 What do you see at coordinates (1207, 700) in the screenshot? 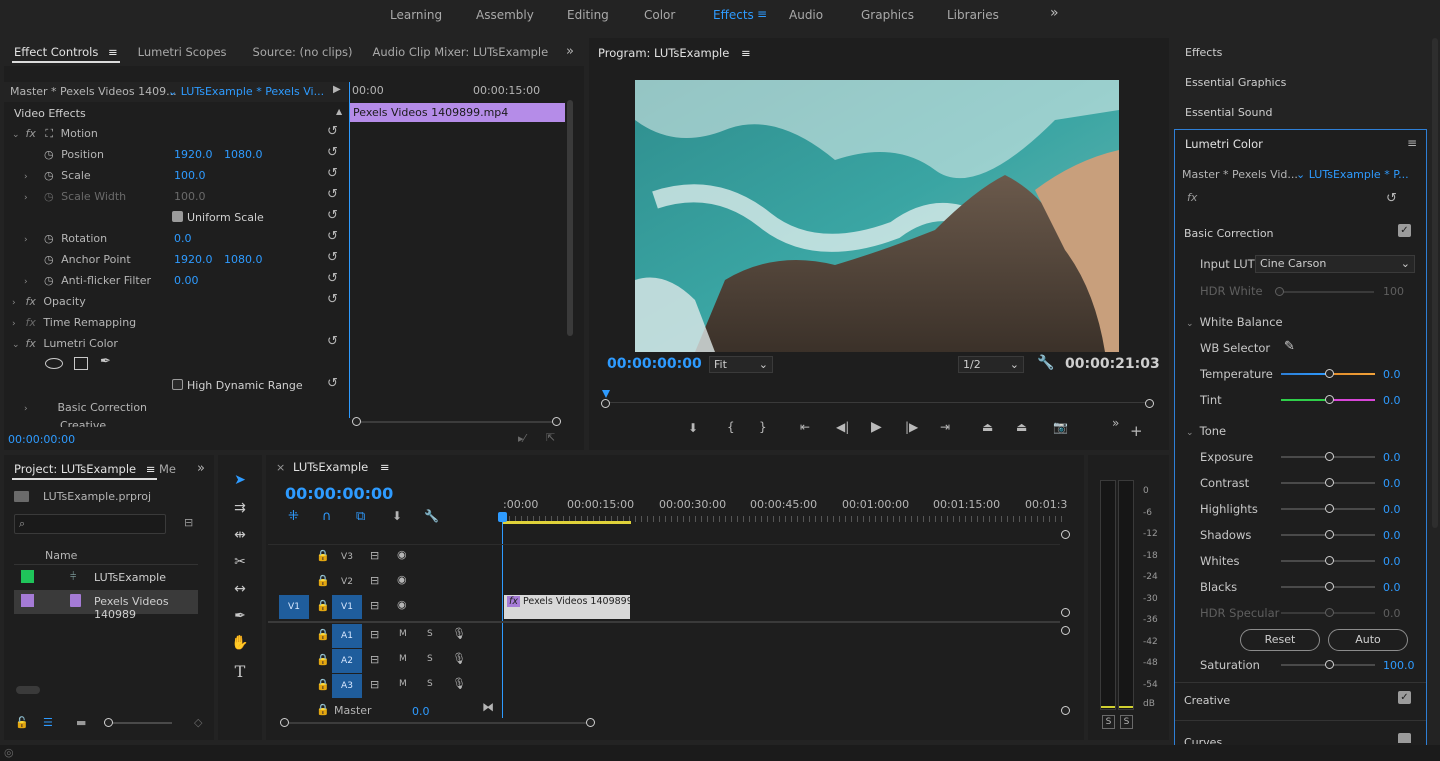
I see `creative-heading: Creative` at bounding box center [1207, 700].